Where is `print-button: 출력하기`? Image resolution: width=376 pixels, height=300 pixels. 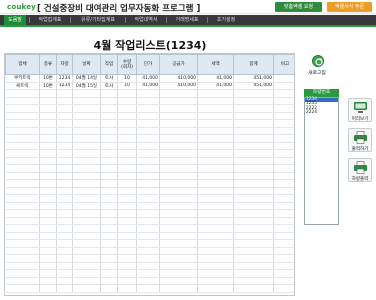 print-button: 출력하기 is located at coordinates (360, 140).